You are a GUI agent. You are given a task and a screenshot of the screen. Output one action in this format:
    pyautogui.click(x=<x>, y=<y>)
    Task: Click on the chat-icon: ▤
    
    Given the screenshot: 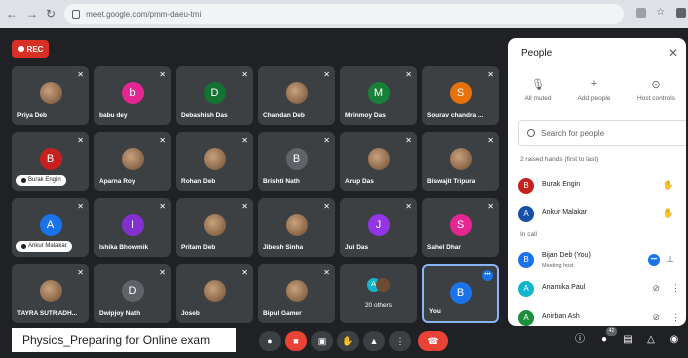 What is the action you would take?
    pyautogui.click(x=628, y=340)
    